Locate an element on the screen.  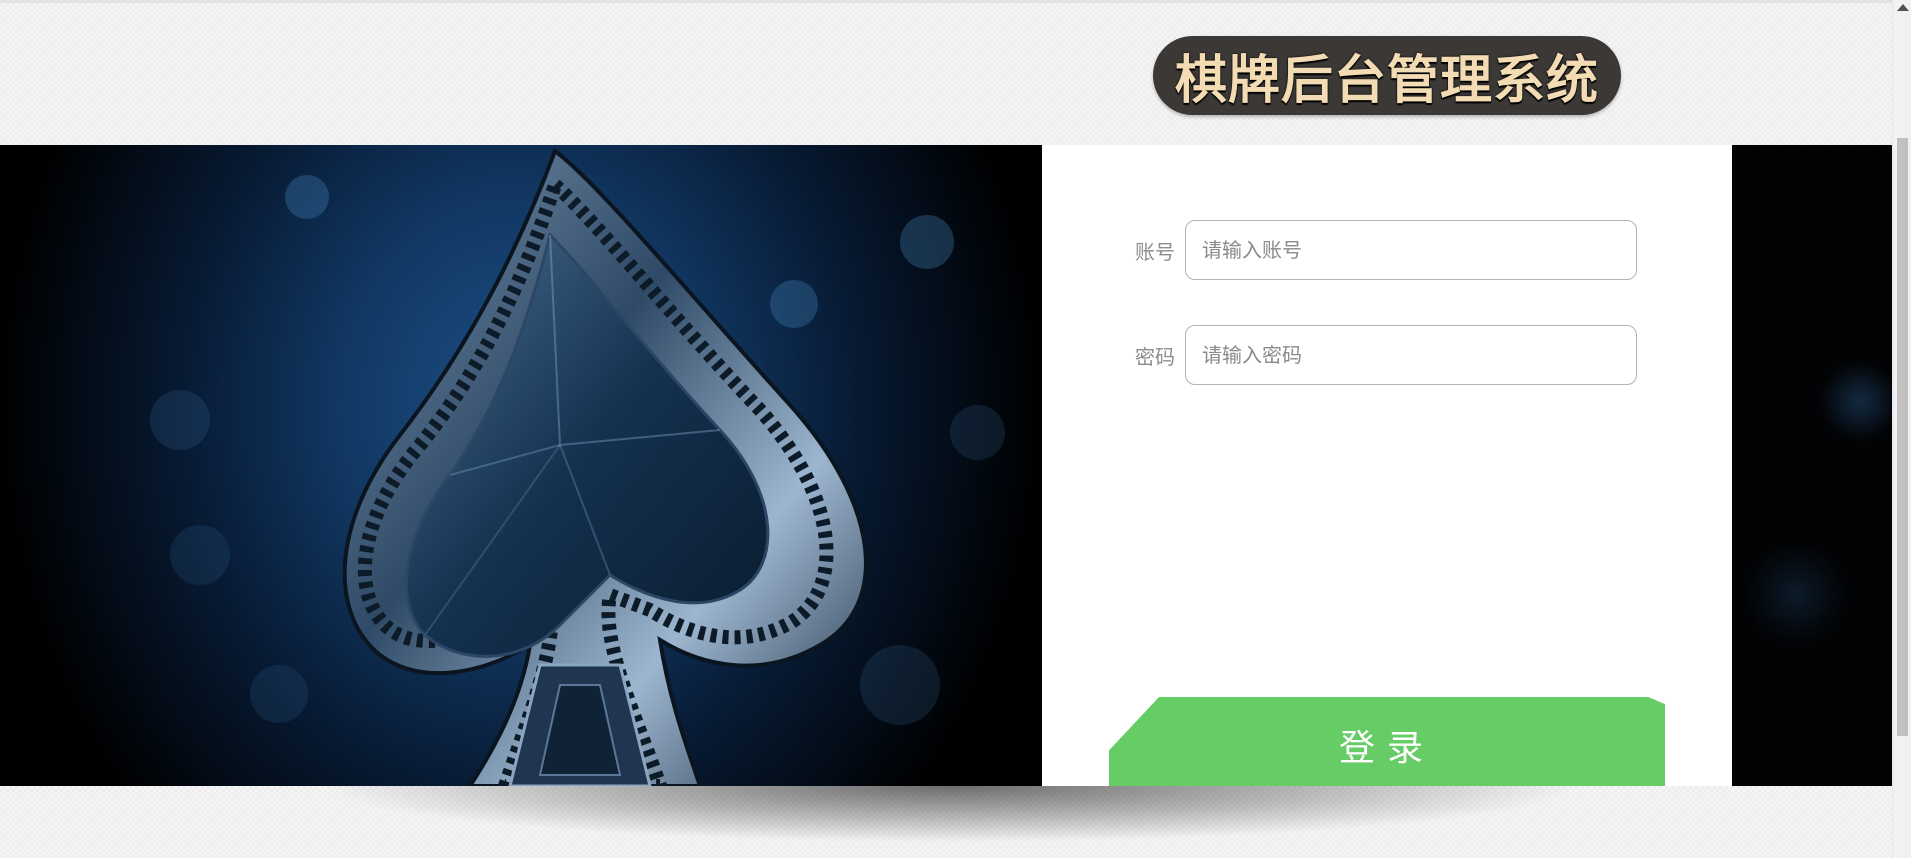
vertical-scrollbar is located at coordinates (1901, 429).